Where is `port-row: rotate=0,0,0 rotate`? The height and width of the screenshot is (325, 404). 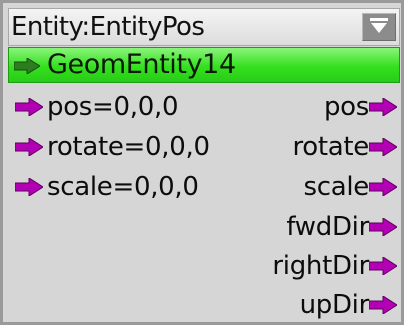
port-row: rotate=0,0,0 rotate is located at coordinates (203, 147).